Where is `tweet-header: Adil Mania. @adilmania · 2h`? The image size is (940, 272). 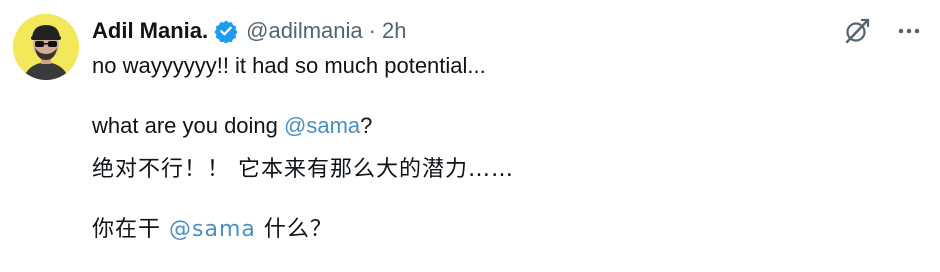
tweet-header: Adil Mania. @adilmania · 2h is located at coordinates (249, 31).